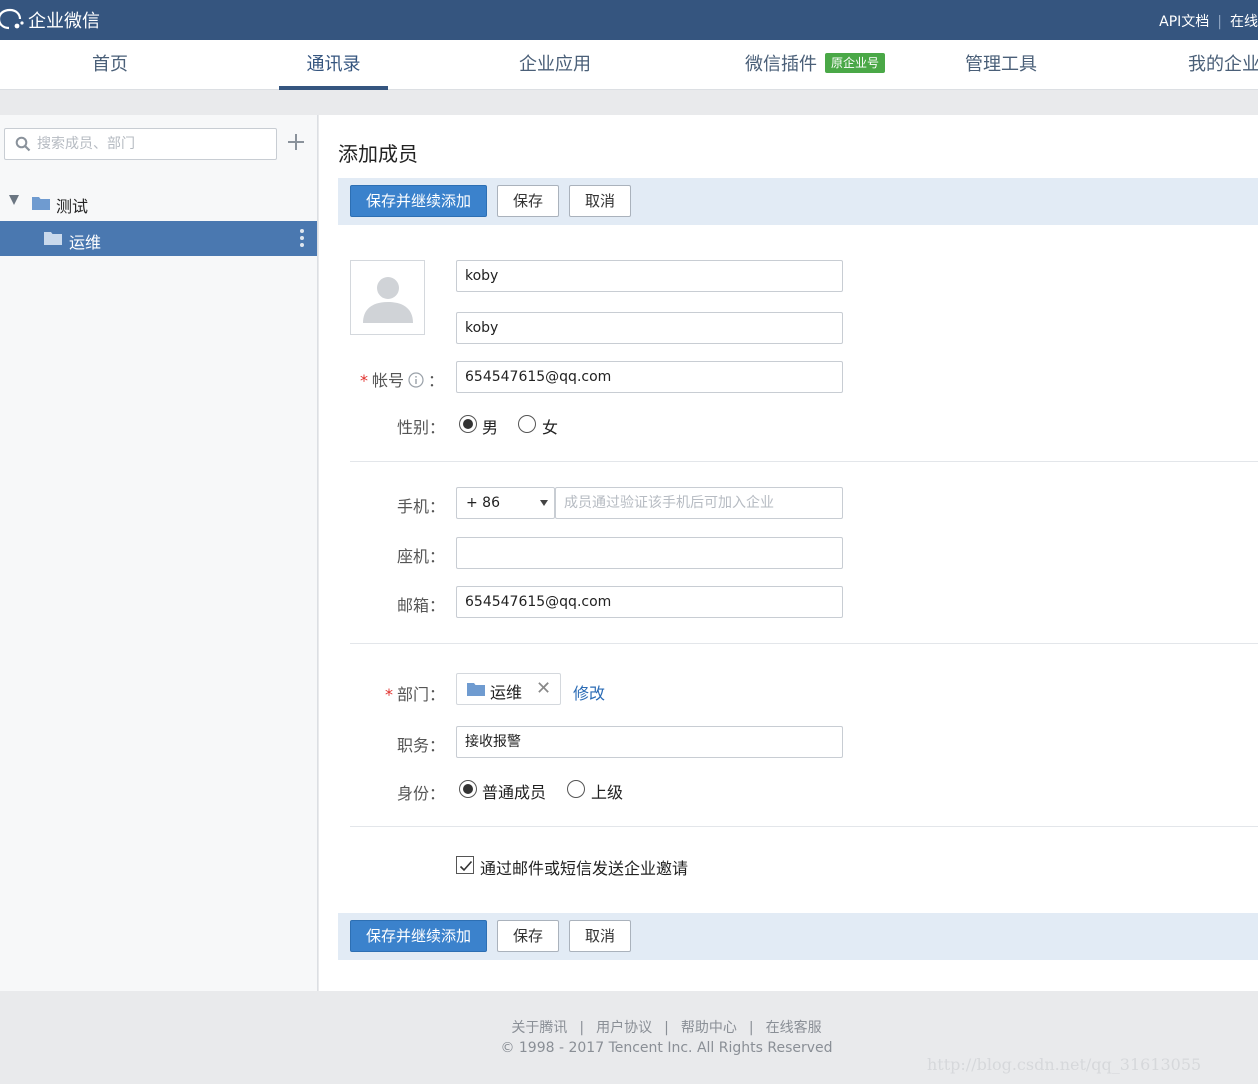  What do you see at coordinates (296, 142) in the screenshot?
I see `add-icon` at bounding box center [296, 142].